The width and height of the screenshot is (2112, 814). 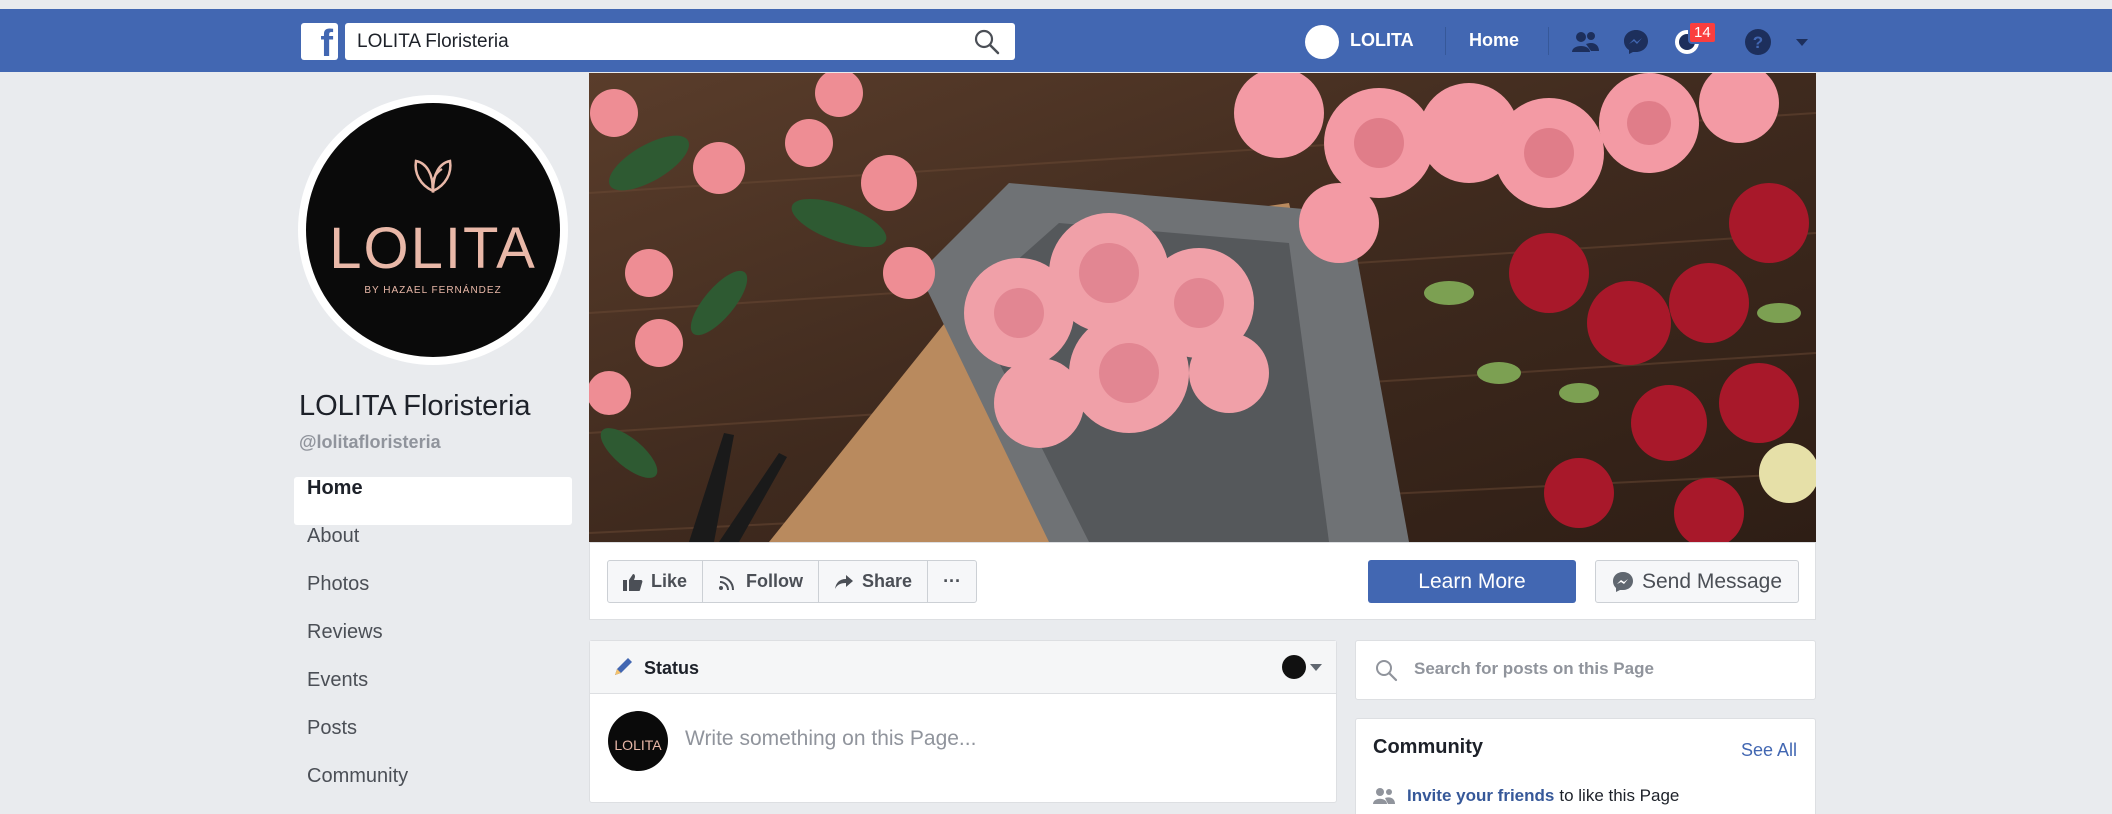 I want to click on pencil-icon, so click(x=623, y=666).